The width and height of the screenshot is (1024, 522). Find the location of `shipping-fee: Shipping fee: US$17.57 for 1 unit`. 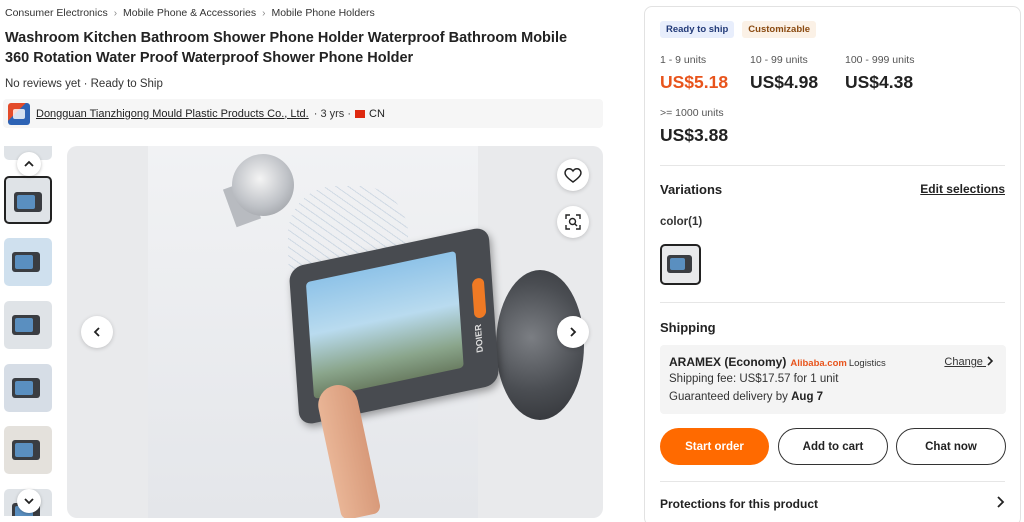

shipping-fee: Shipping fee: US$17.57 for 1 unit is located at coordinates (754, 379).